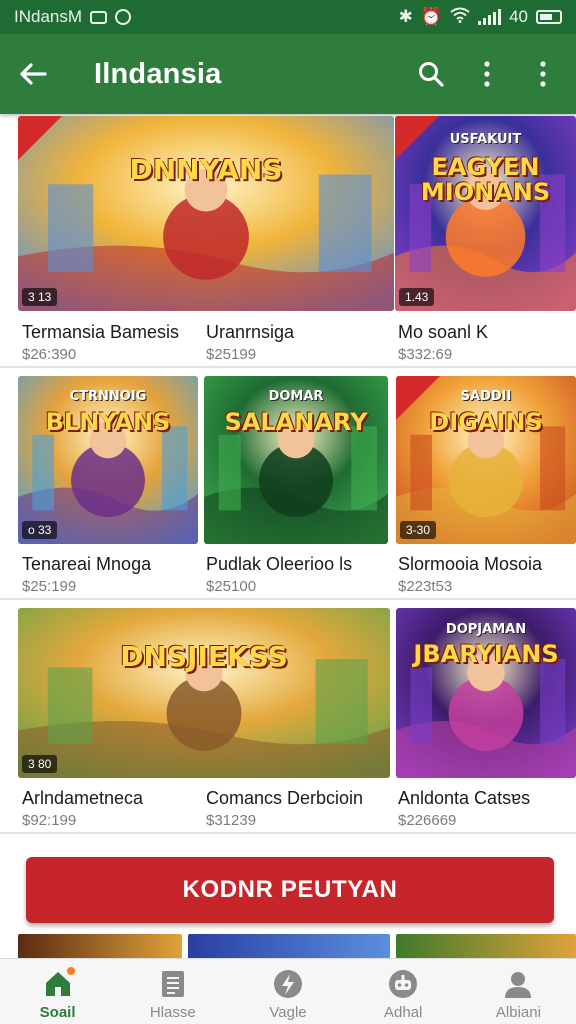 The width and height of the screenshot is (576, 1024). I want to click on battery-icon, so click(549, 17).